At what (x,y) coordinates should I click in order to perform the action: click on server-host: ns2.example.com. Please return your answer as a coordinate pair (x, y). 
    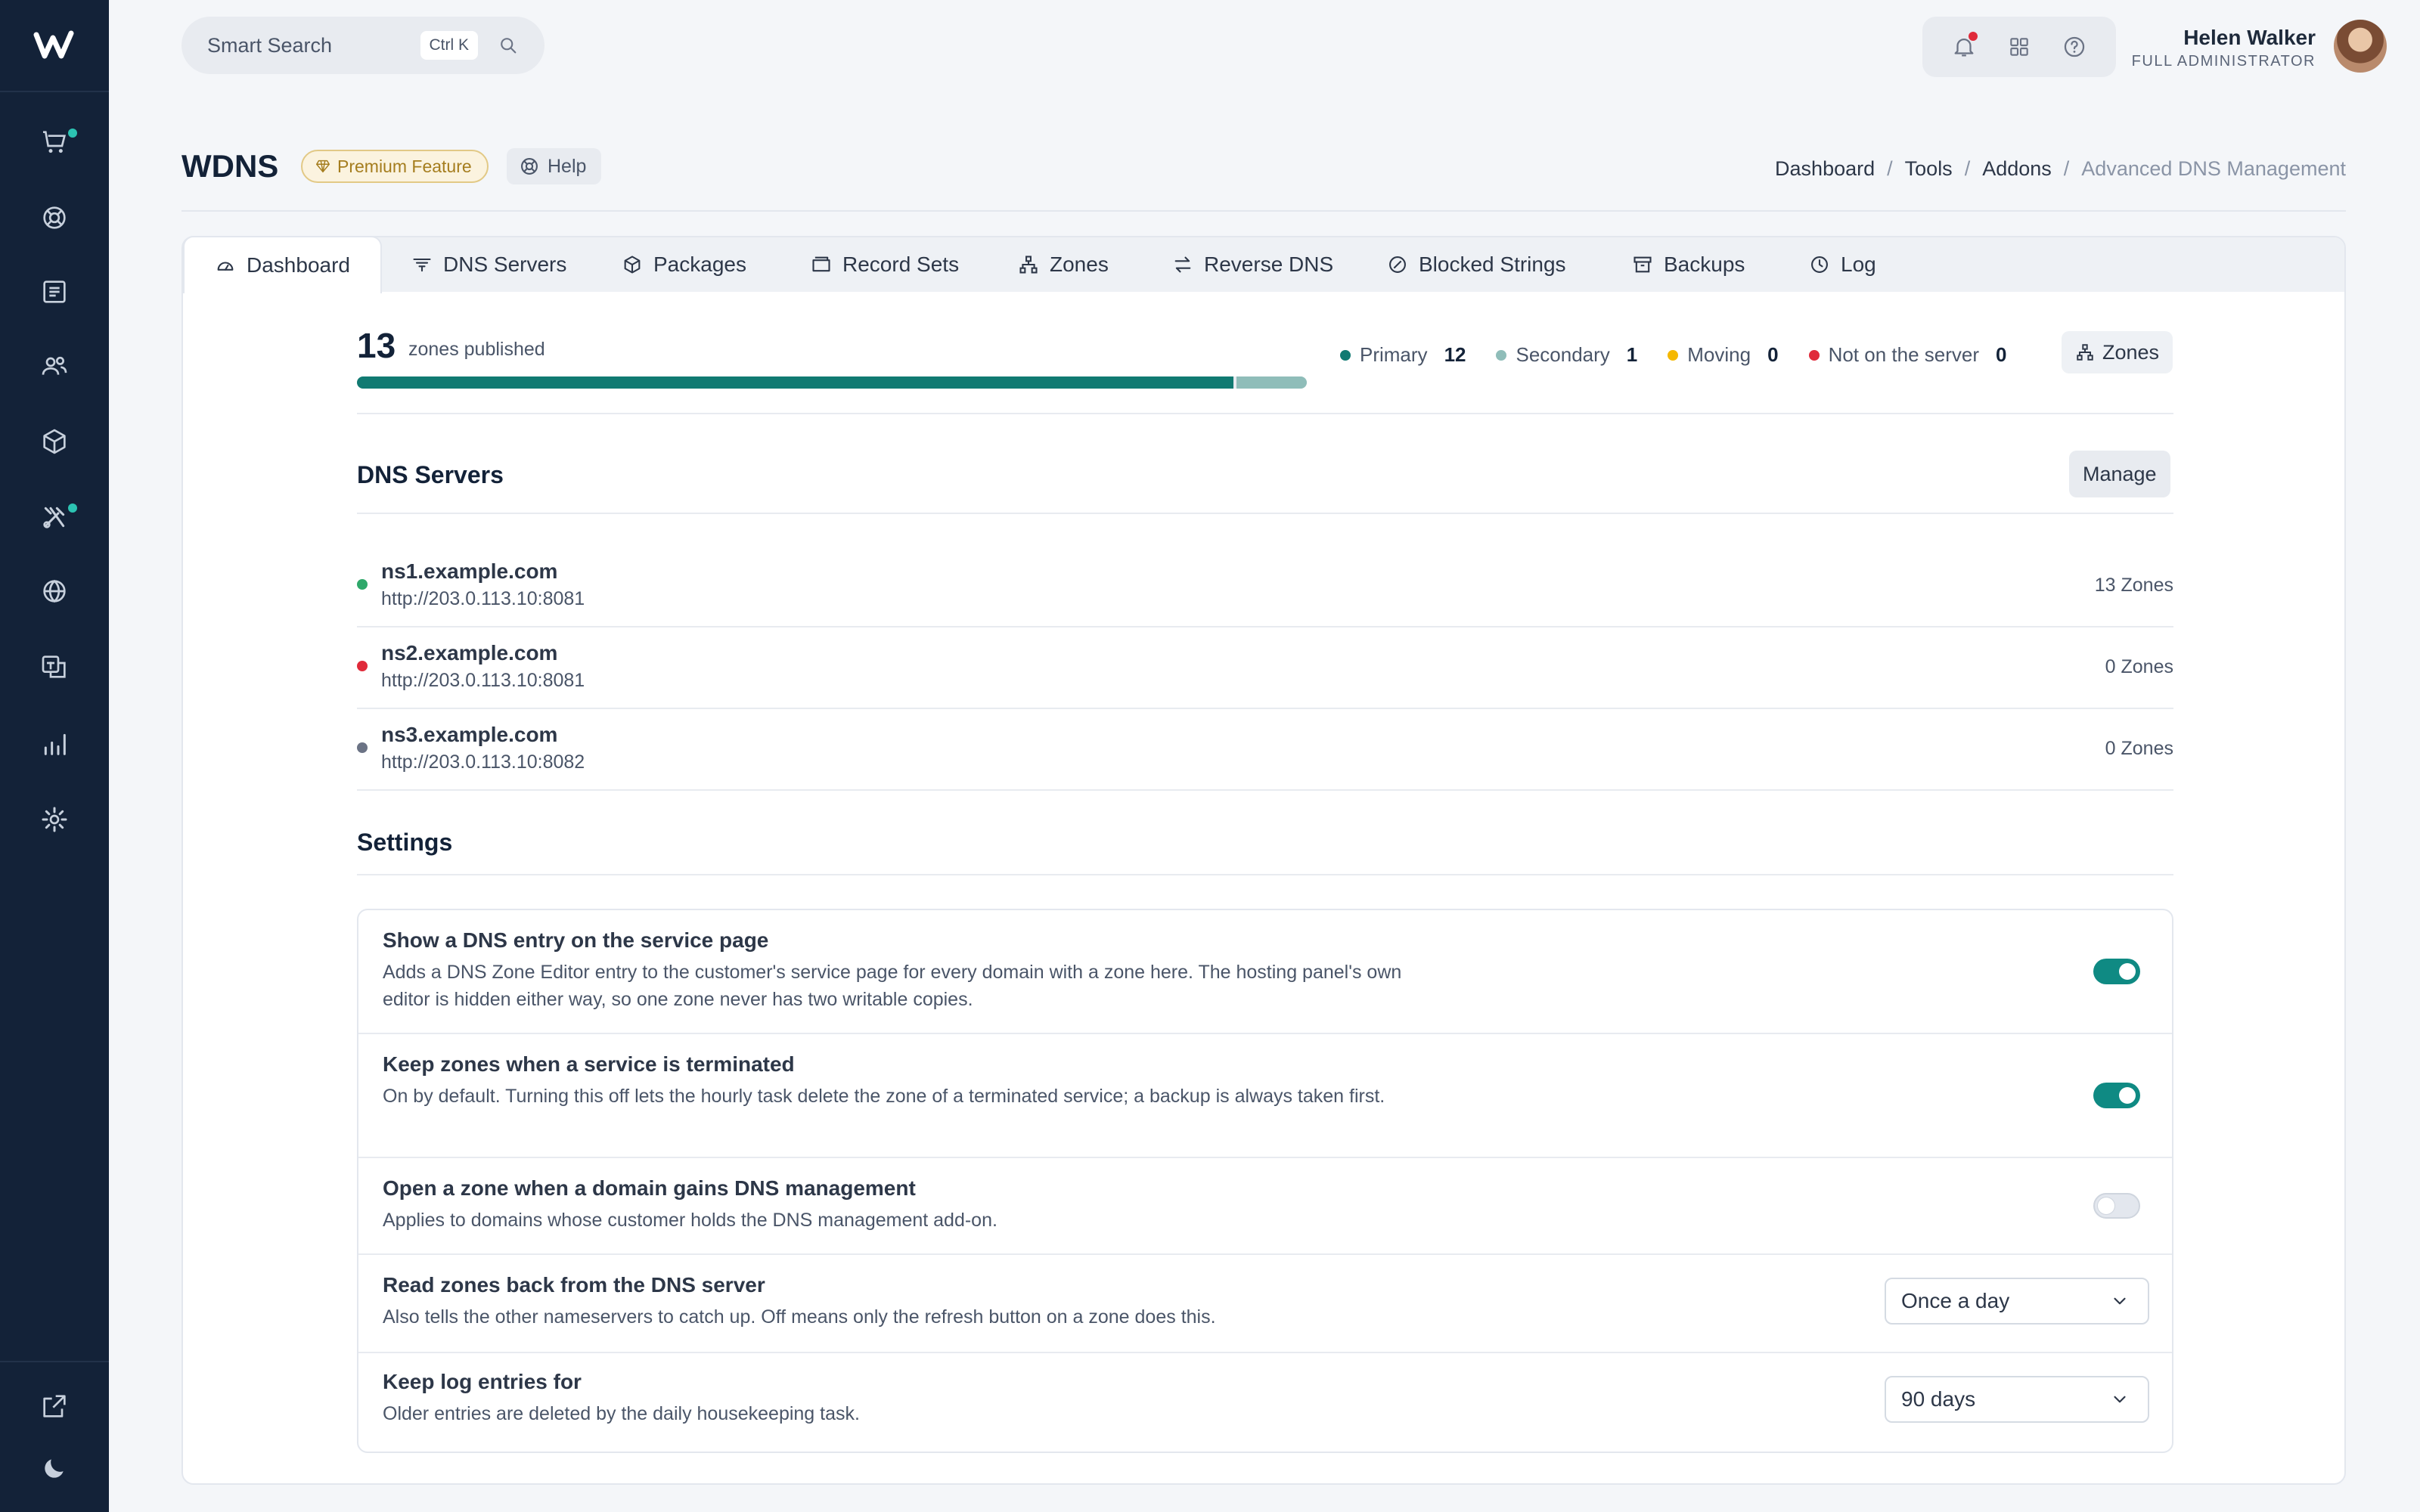
    Looking at the image, I should click on (469, 653).